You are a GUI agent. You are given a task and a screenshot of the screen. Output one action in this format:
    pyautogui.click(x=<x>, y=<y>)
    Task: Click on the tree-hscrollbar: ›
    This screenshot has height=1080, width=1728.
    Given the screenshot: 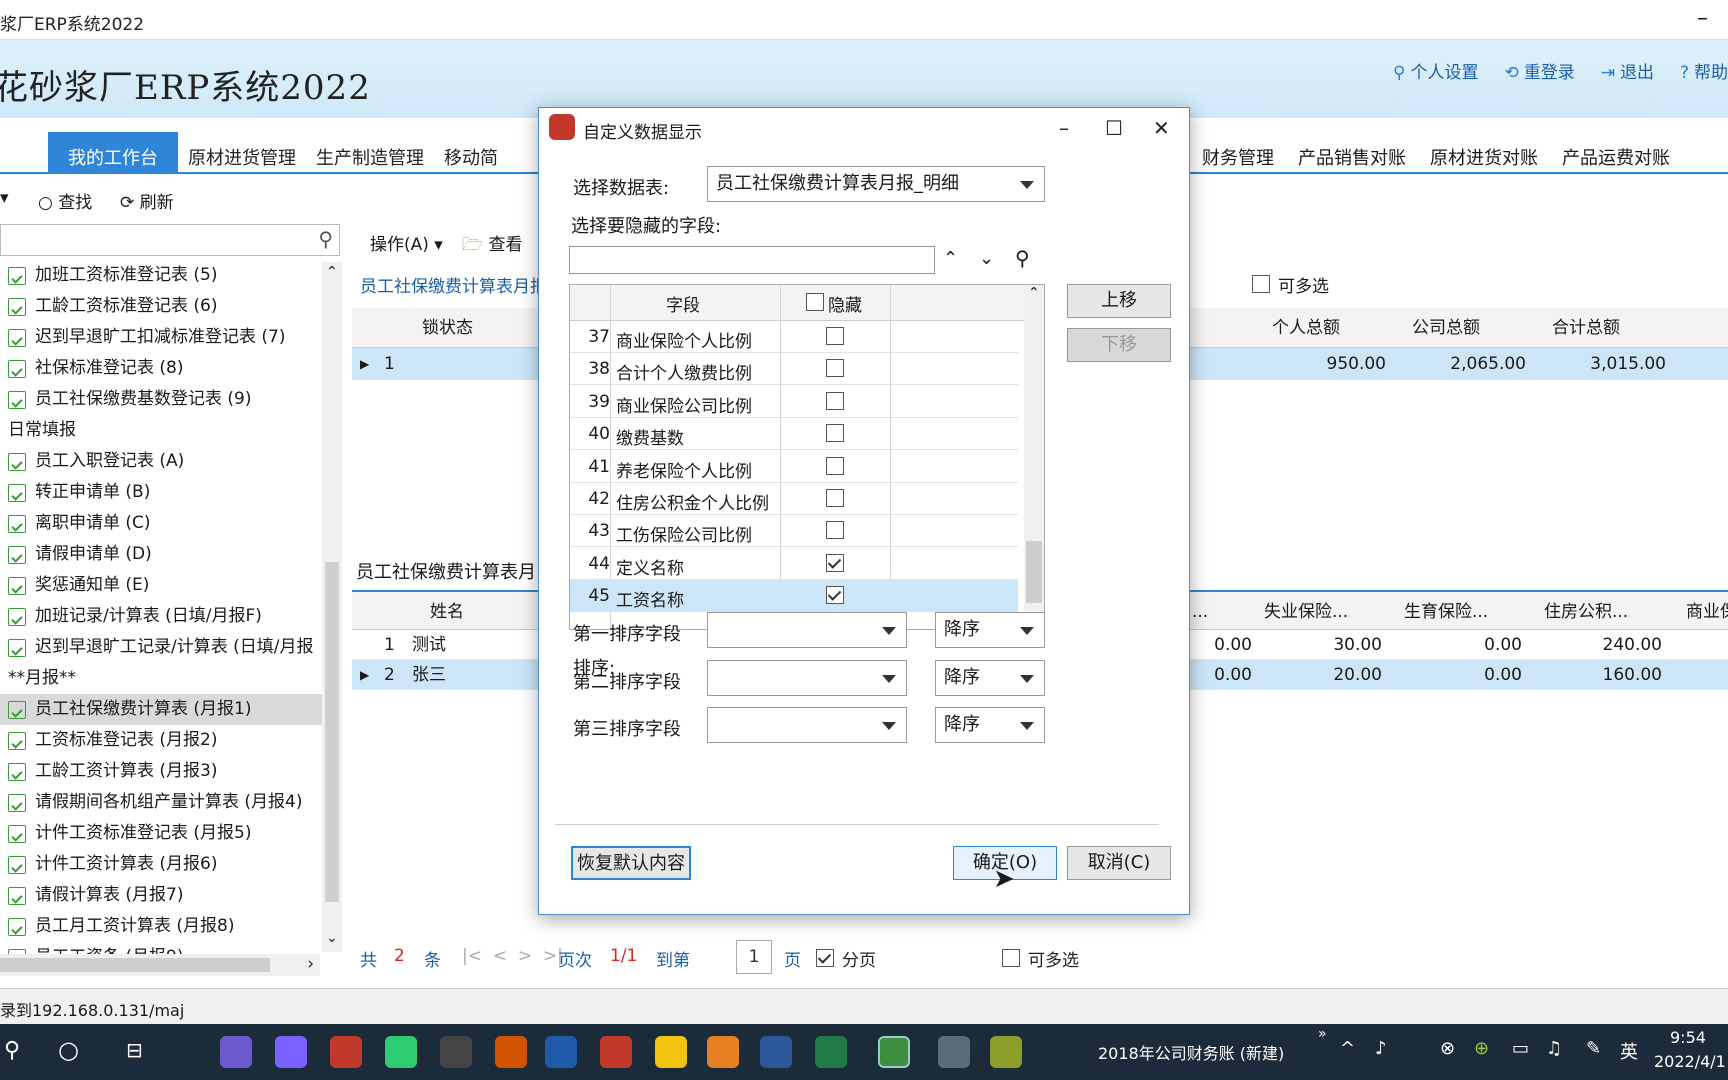 What is the action you would take?
    pyautogui.click(x=160, y=965)
    